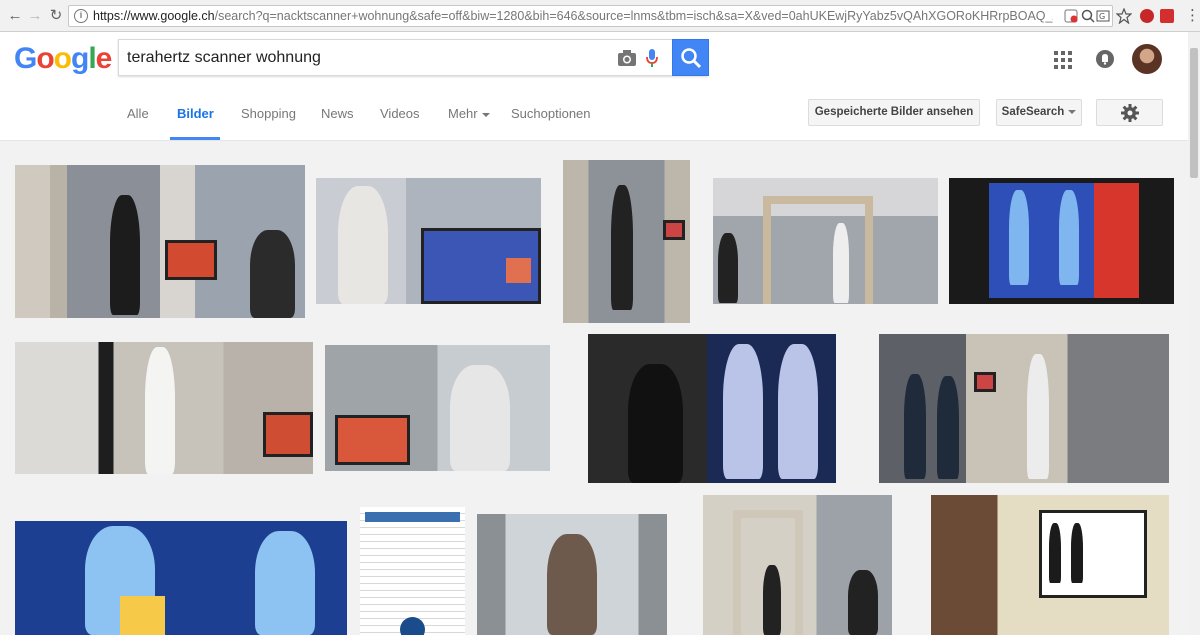 The width and height of the screenshot is (1200, 635). I want to click on search-input, so click(367, 58).